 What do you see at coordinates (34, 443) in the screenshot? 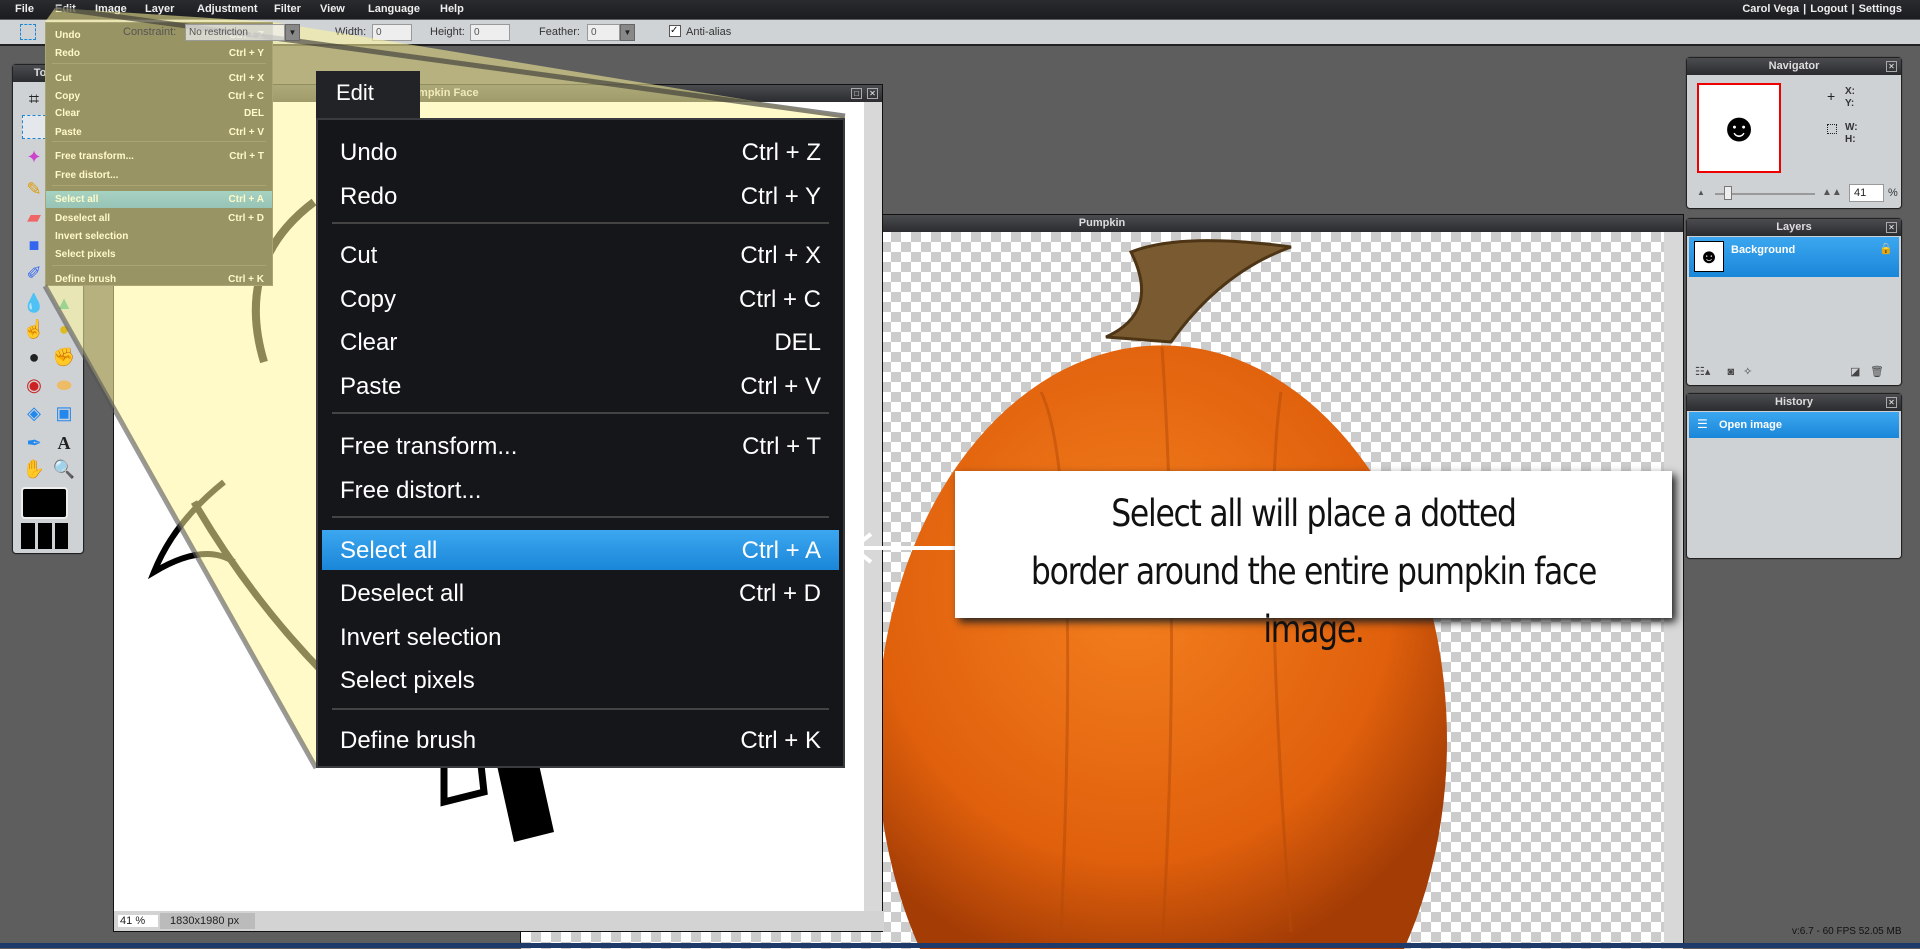
I see `color-picker-icon: ✒` at bounding box center [34, 443].